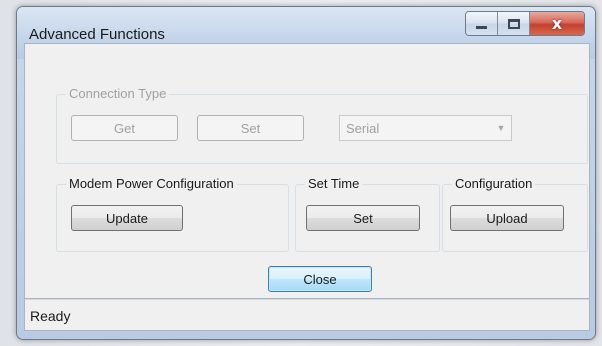 This screenshot has height=346, width=602. Describe the element at coordinates (250, 128) in the screenshot. I see `connection-set-button: Set` at that location.